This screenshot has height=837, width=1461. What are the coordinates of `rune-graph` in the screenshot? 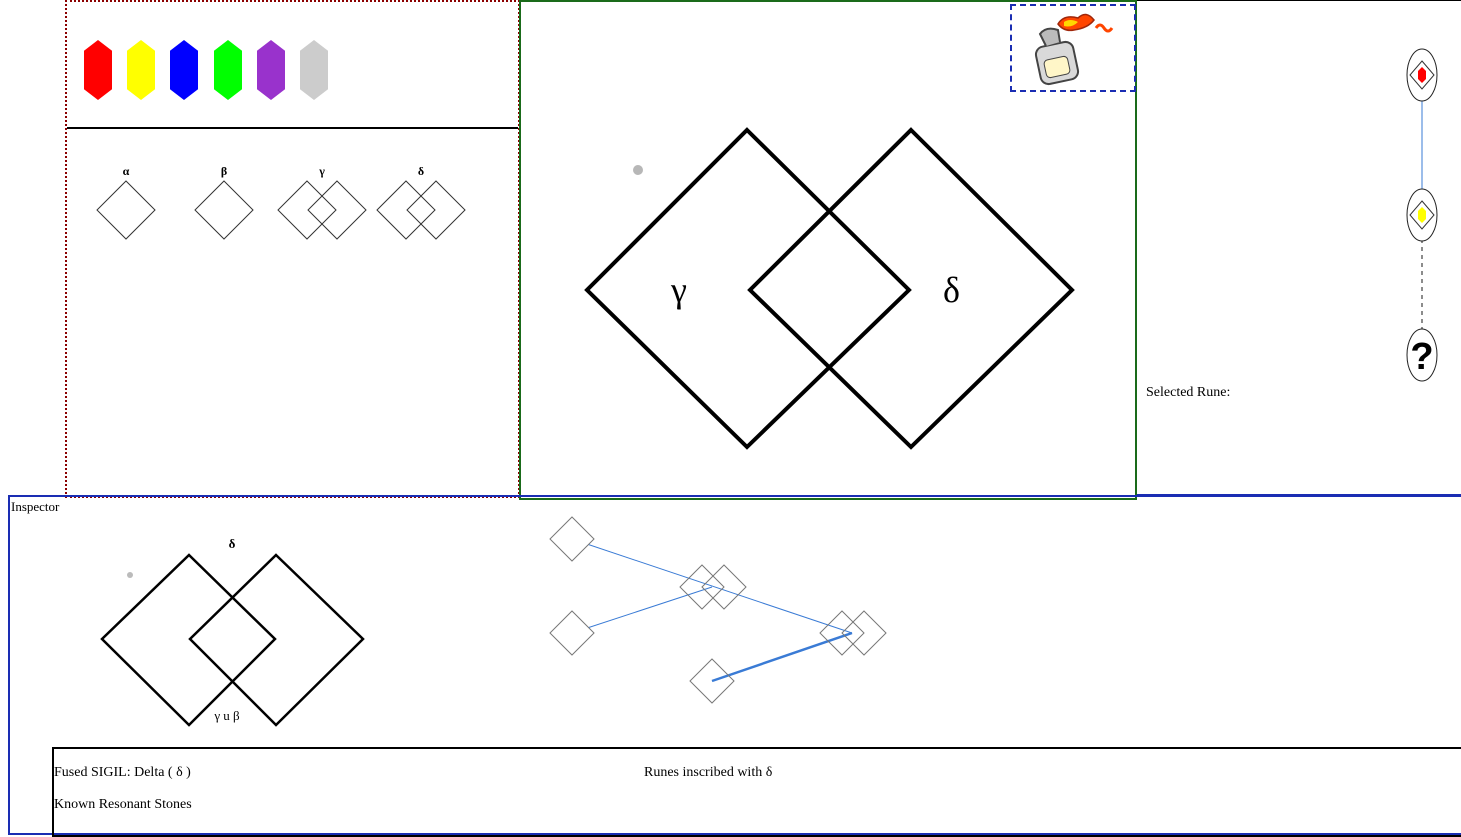 It's located at (718, 610).